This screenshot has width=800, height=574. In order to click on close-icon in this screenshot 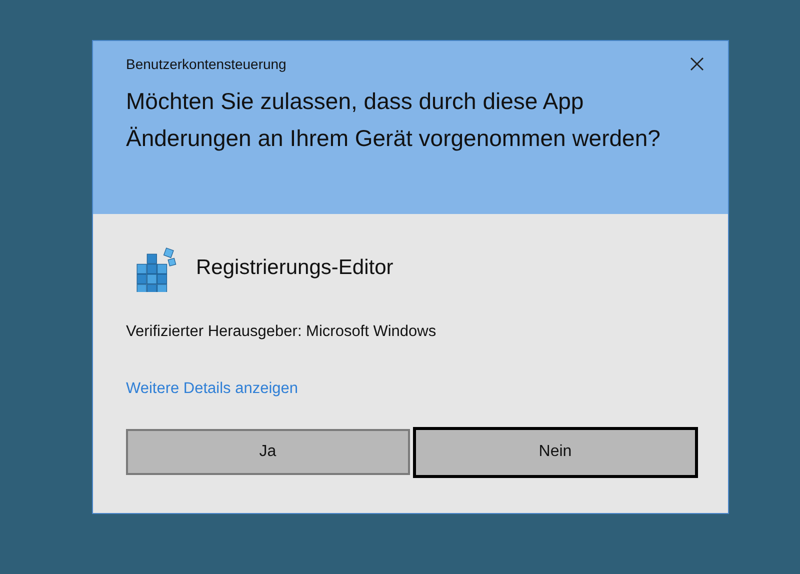, I will do `click(697, 64)`.